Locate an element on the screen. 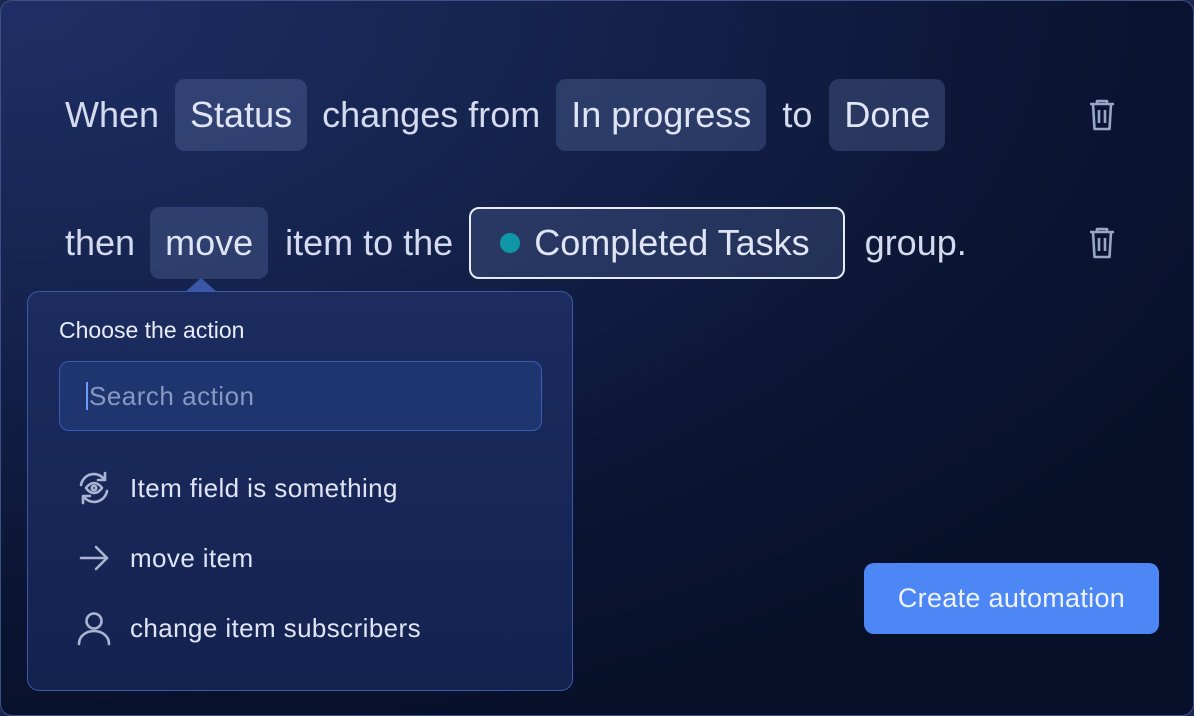 This screenshot has height=716, width=1194. to-text: to is located at coordinates (797, 114).